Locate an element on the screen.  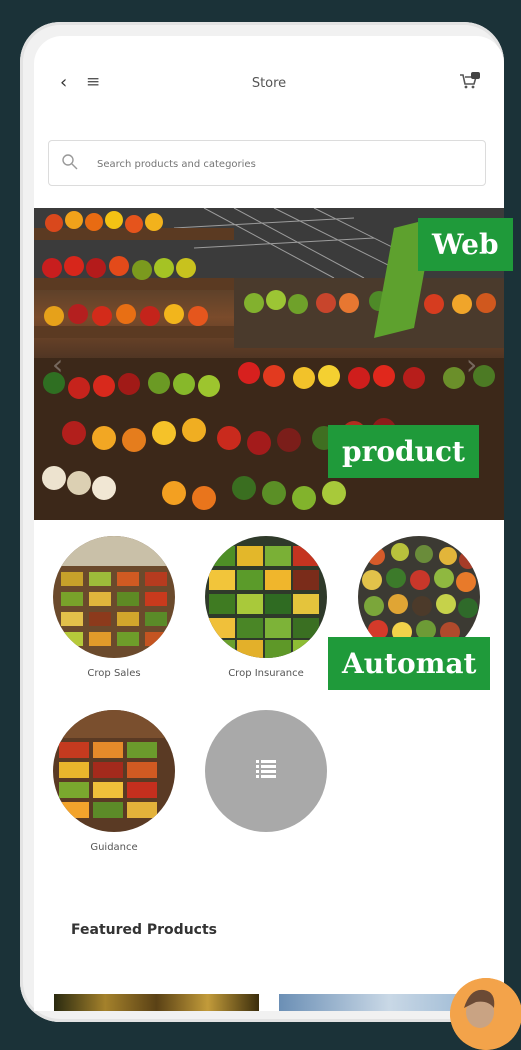
next-arrow-icon: › is located at coordinates (471, 364).